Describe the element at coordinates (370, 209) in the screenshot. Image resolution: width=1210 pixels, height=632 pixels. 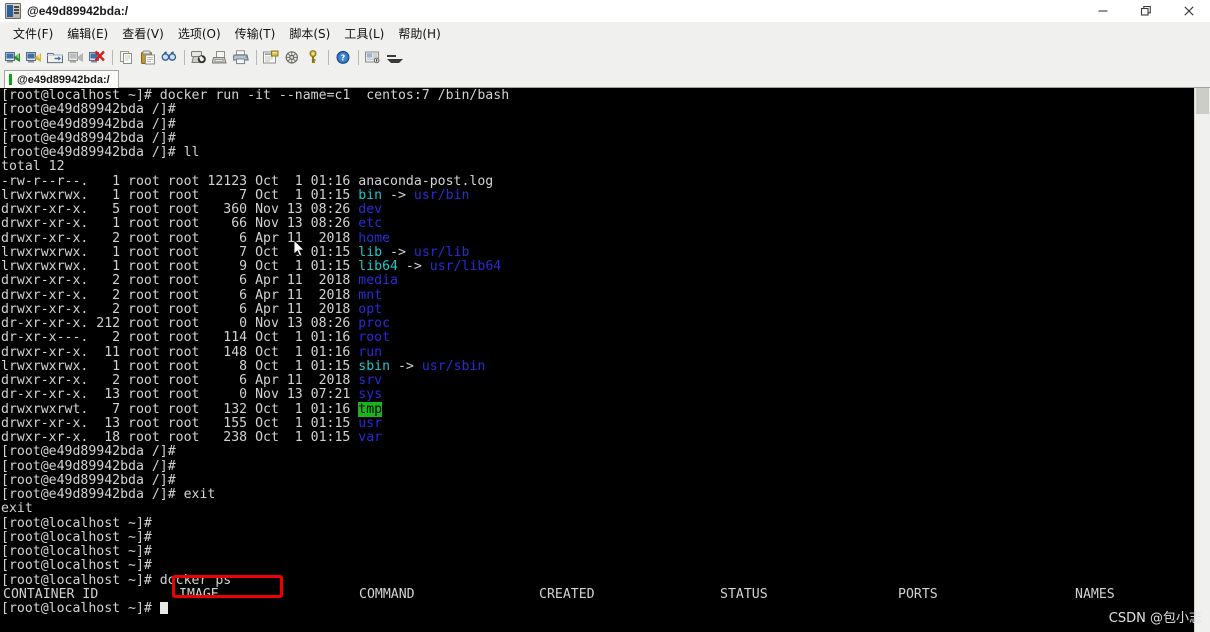
I see `file-entry-name: dev` at that location.